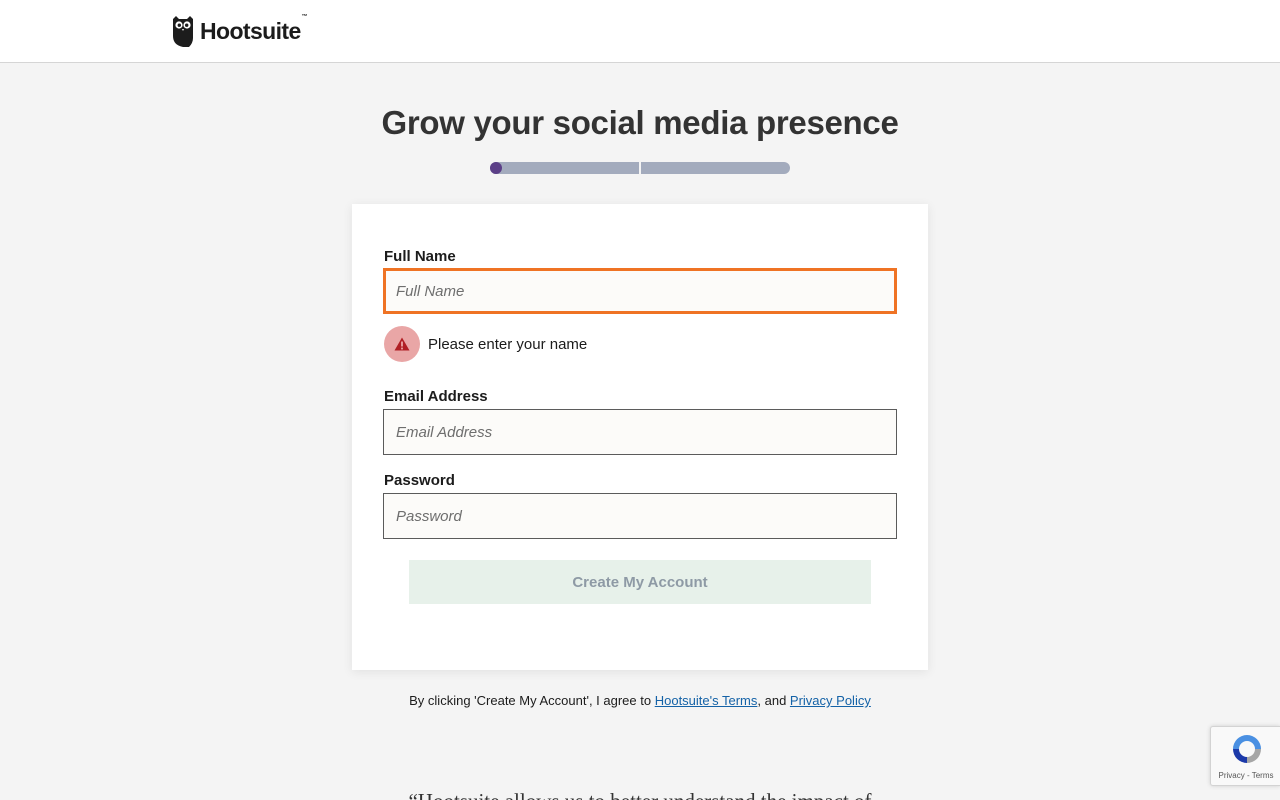 The image size is (1280, 800). I want to click on full-name-label: Full Name, so click(420, 256).